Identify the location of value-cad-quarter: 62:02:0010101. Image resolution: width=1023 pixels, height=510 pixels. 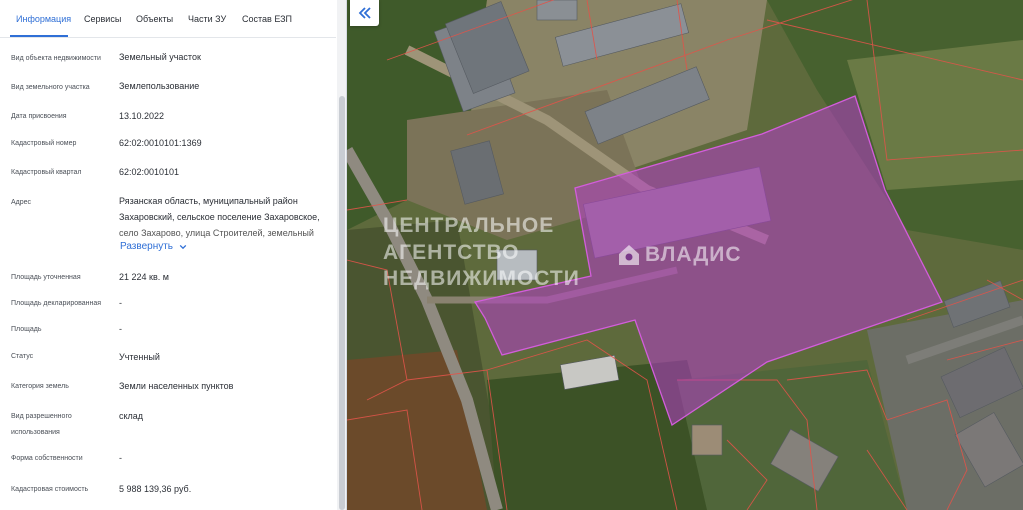
(149, 172).